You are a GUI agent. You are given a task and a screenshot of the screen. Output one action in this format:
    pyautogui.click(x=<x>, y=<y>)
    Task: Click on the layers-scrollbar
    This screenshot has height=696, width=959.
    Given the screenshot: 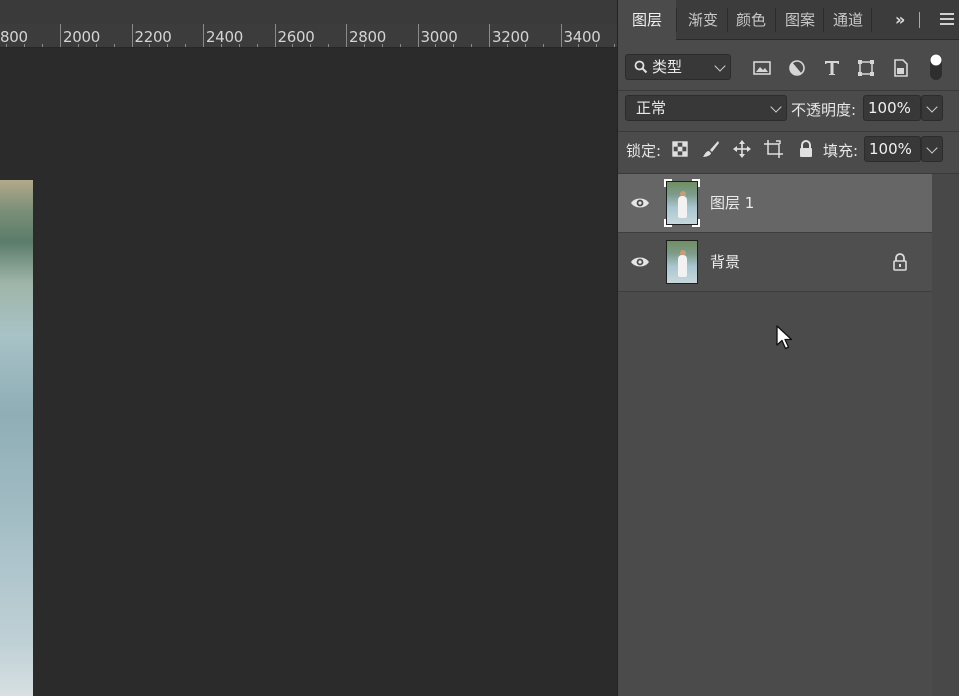 What is the action you would take?
    pyautogui.click(x=945, y=435)
    